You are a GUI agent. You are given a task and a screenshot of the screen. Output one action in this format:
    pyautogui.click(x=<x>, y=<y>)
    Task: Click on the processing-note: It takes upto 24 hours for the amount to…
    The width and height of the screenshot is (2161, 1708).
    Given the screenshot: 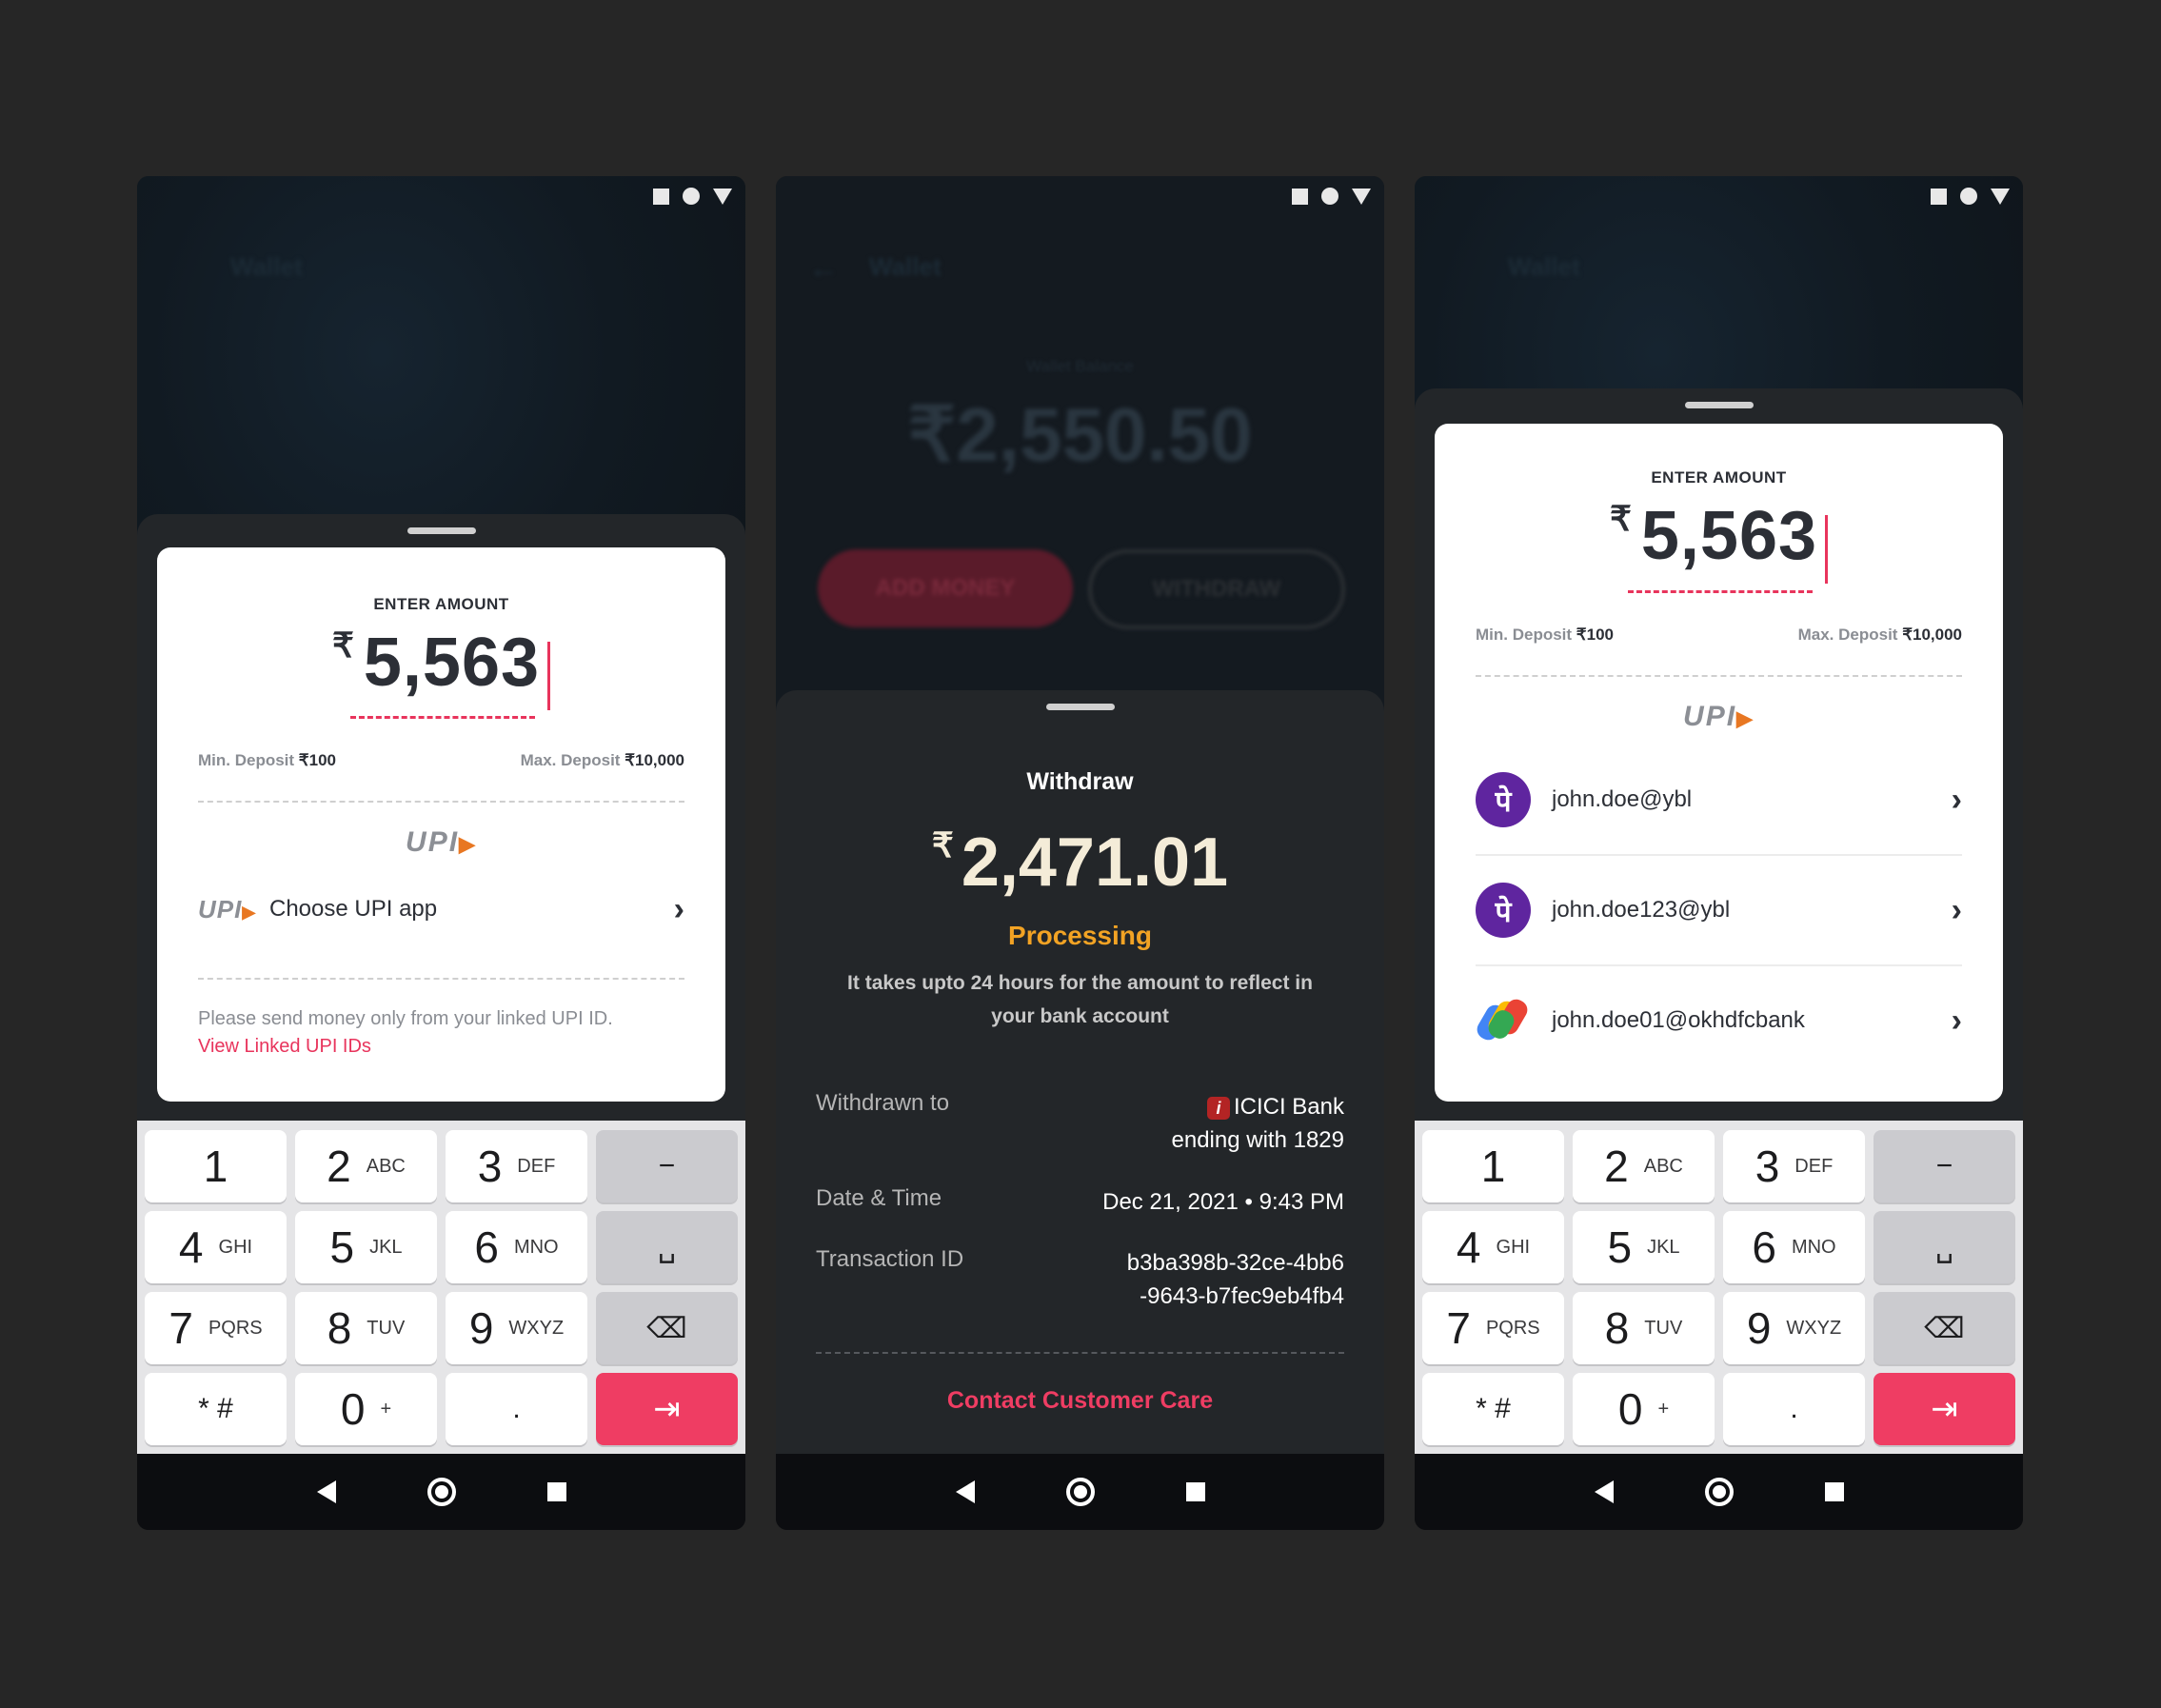 What is the action you would take?
    pyautogui.click(x=1080, y=999)
    